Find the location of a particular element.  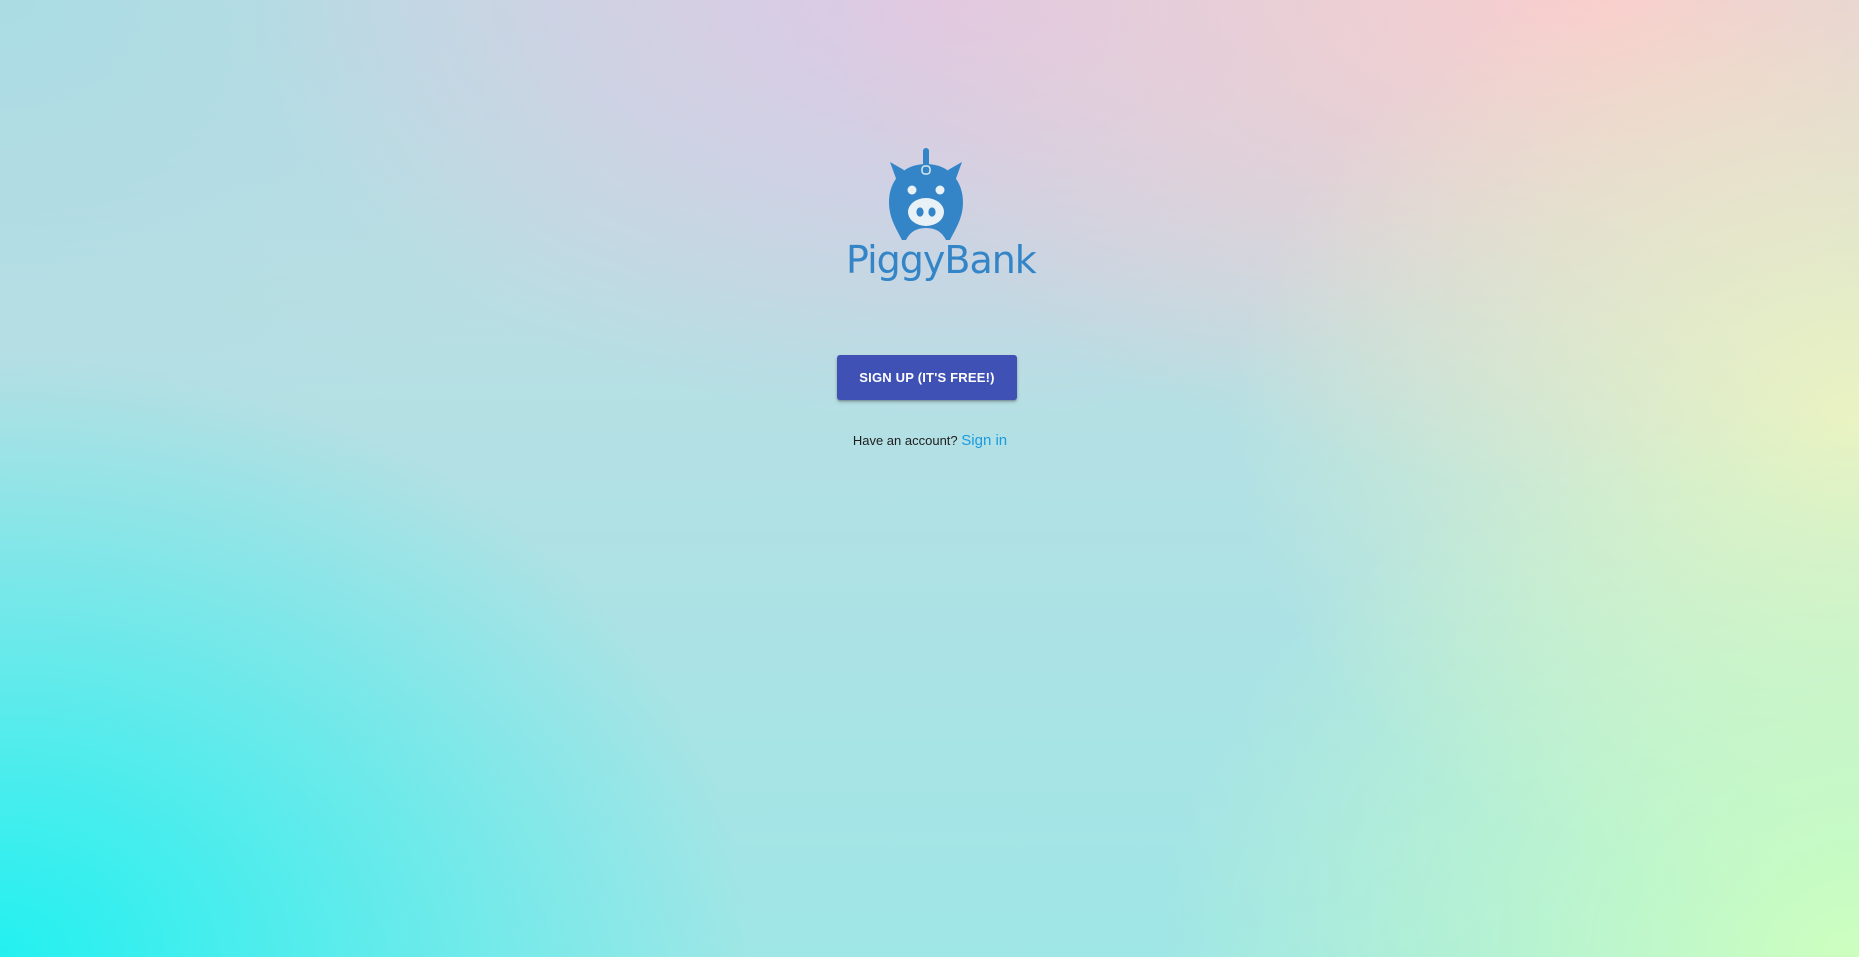

signin-prompt-line: Have an account? Sign in is located at coordinates (930, 441).